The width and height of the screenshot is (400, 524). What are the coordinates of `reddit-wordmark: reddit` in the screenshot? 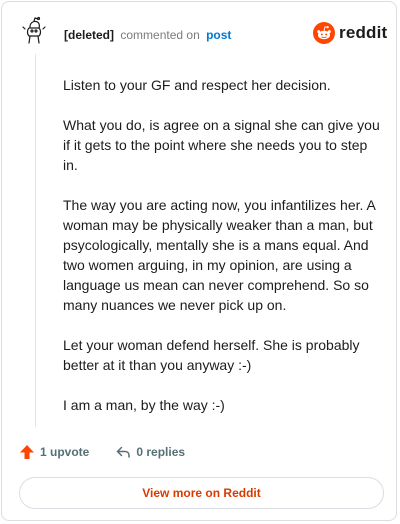 It's located at (363, 32).